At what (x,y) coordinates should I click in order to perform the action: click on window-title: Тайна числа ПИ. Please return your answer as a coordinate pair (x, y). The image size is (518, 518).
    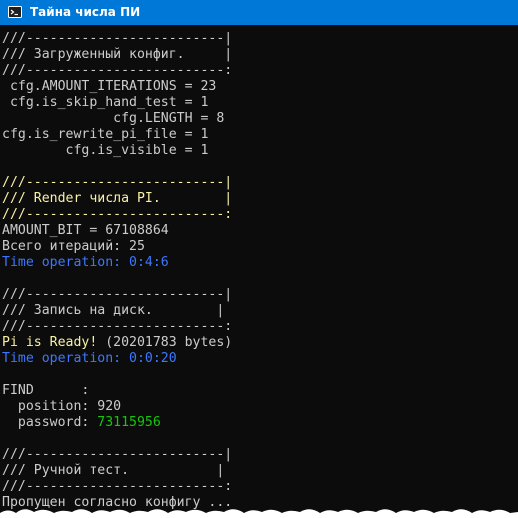
    Looking at the image, I should click on (85, 12).